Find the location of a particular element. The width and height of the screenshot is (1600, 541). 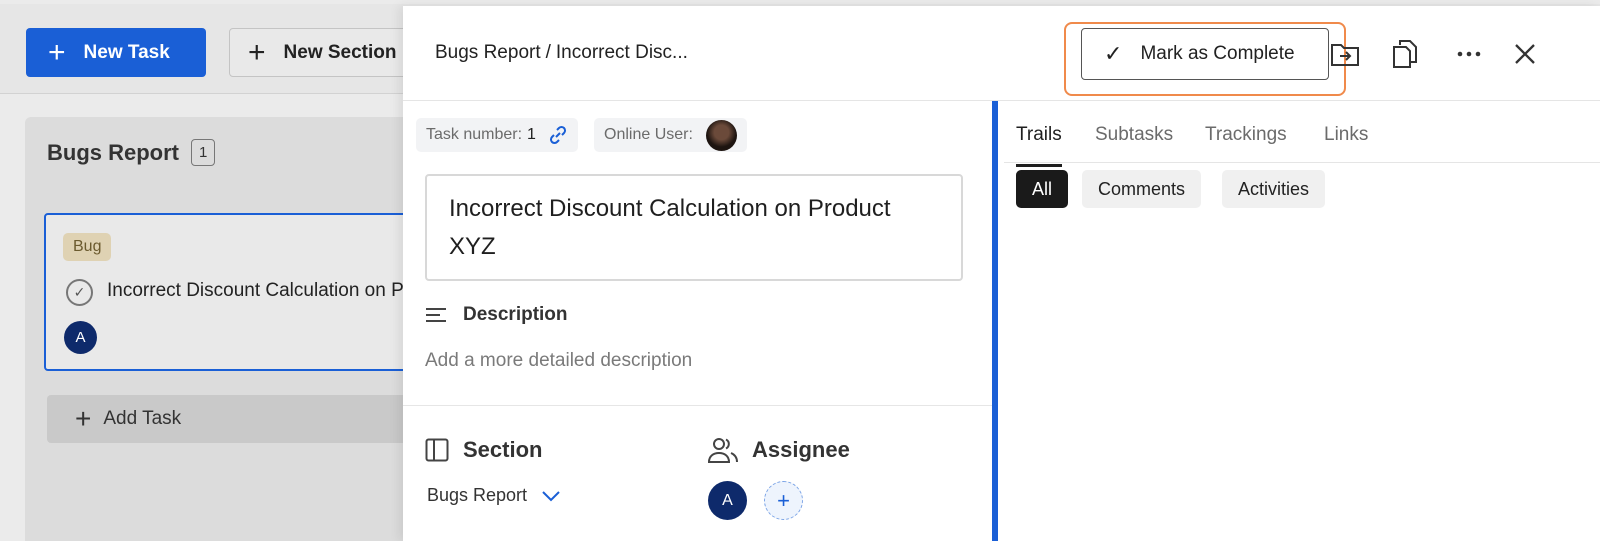

move-to-folder-icon is located at coordinates (1345, 54).